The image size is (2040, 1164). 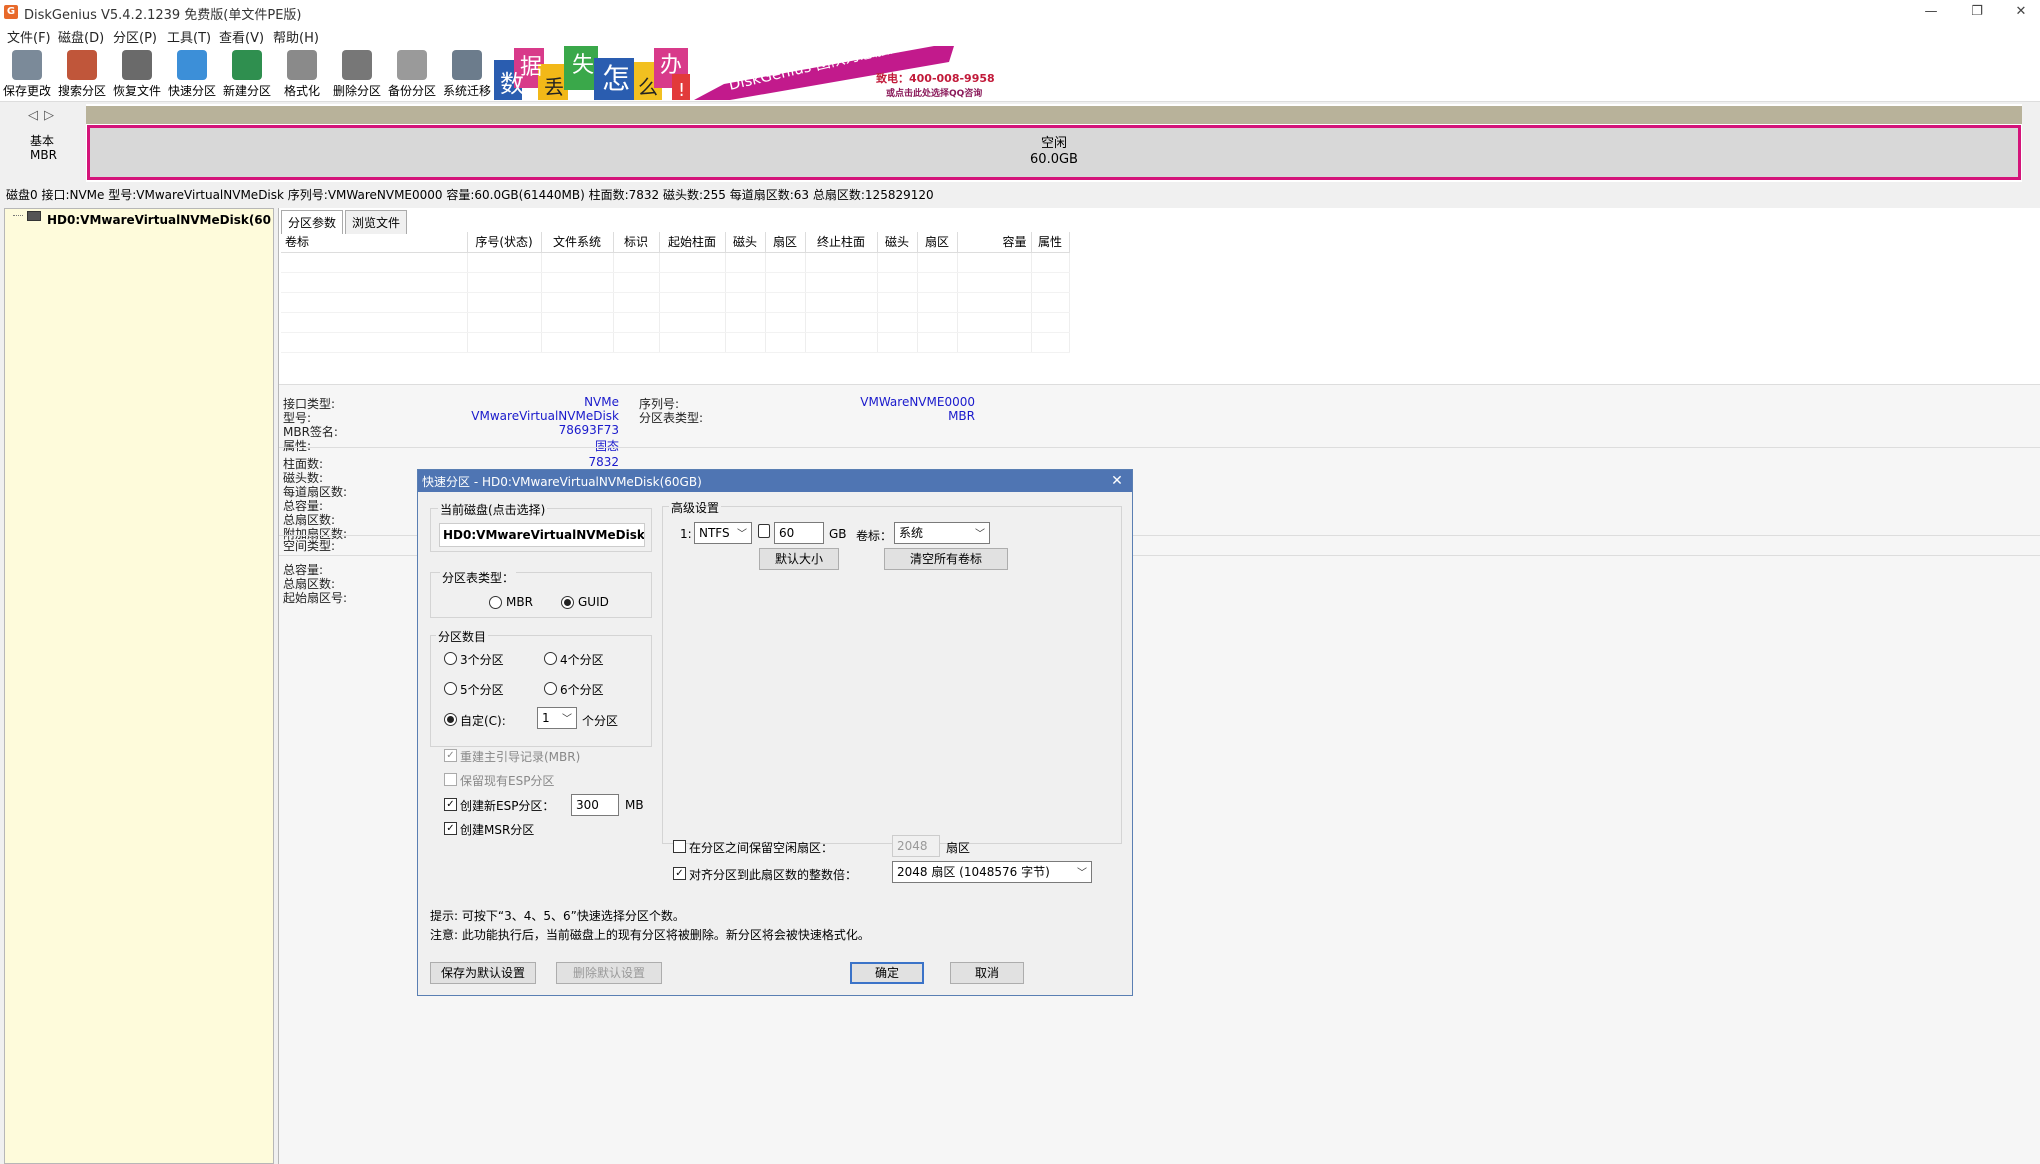 What do you see at coordinates (27, 74) in the screenshot?
I see `toolbar-button-save: 保存更改` at bounding box center [27, 74].